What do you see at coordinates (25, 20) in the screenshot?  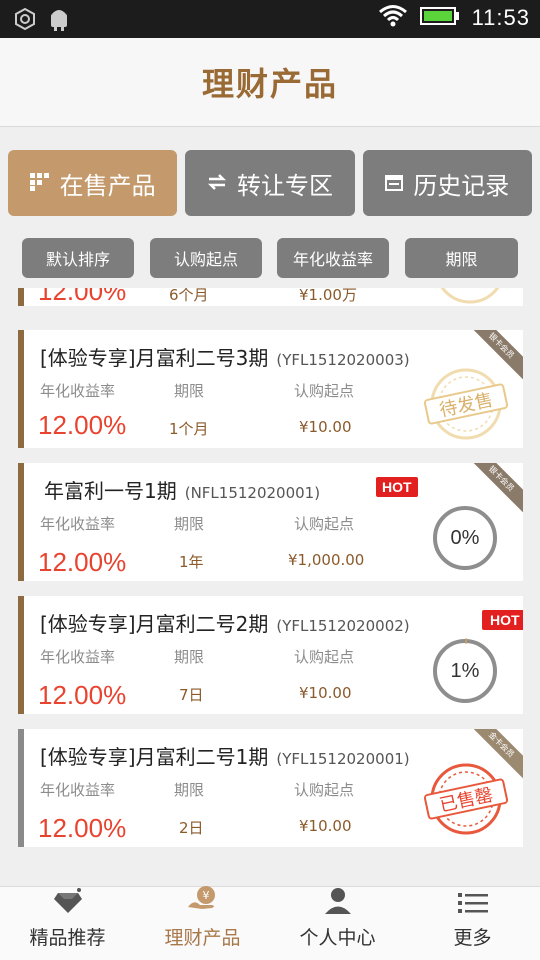 I see `settings-status-icon` at bounding box center [25, 20].